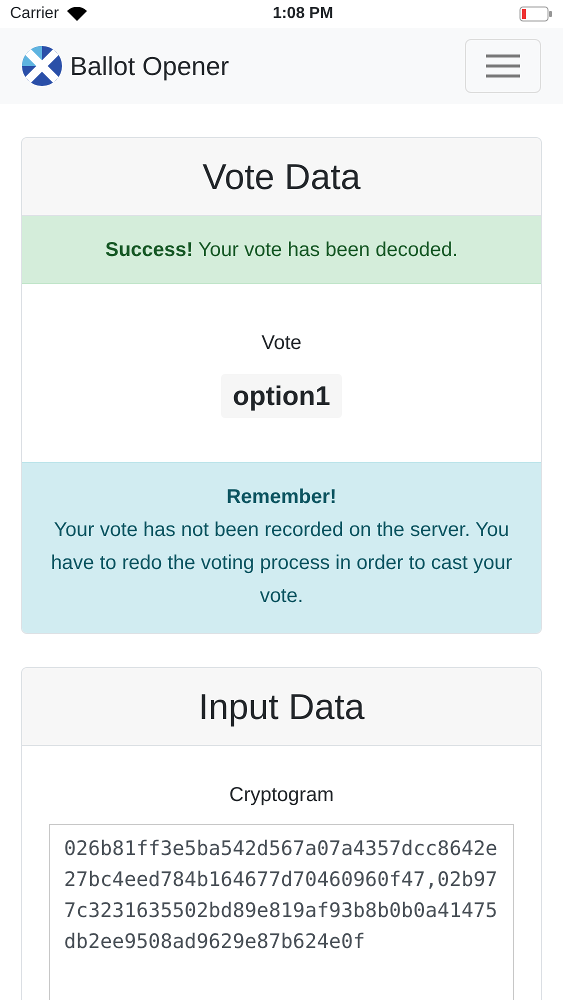 The height and width of the screenshot is (1000, 563). What do you see at coordinates (282, 563) in the screenshot?
I see `alert-message: Your vote has not been recorded on the server. You have to redo the voting process in order to cast your vote.` at bounding box center [282, 563].